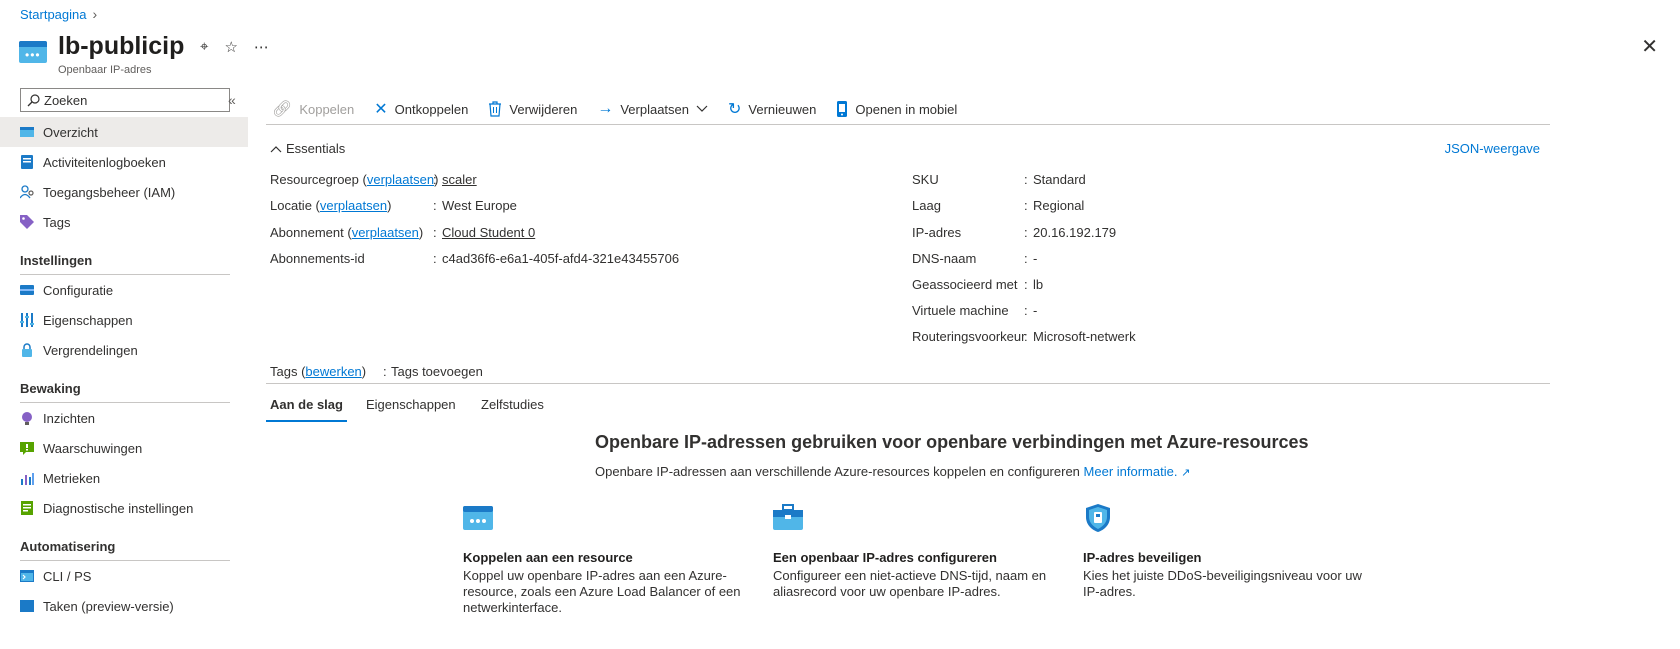  Describe the element at coordinates (488, 232) in the screenshot. I see `abonnement-value-link: Cloud Student 0` at that location.